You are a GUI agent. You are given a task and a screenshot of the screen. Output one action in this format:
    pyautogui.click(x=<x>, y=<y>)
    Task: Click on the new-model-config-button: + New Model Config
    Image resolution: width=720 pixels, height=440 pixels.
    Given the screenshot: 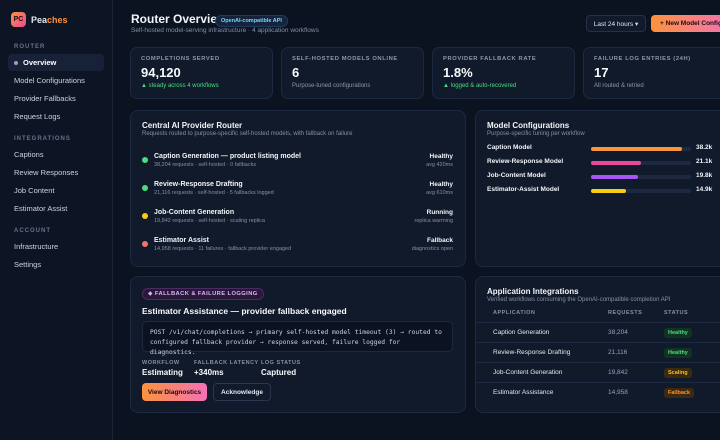 What is the action you would take?
    pyautogui.click(x=685, y=23)
    